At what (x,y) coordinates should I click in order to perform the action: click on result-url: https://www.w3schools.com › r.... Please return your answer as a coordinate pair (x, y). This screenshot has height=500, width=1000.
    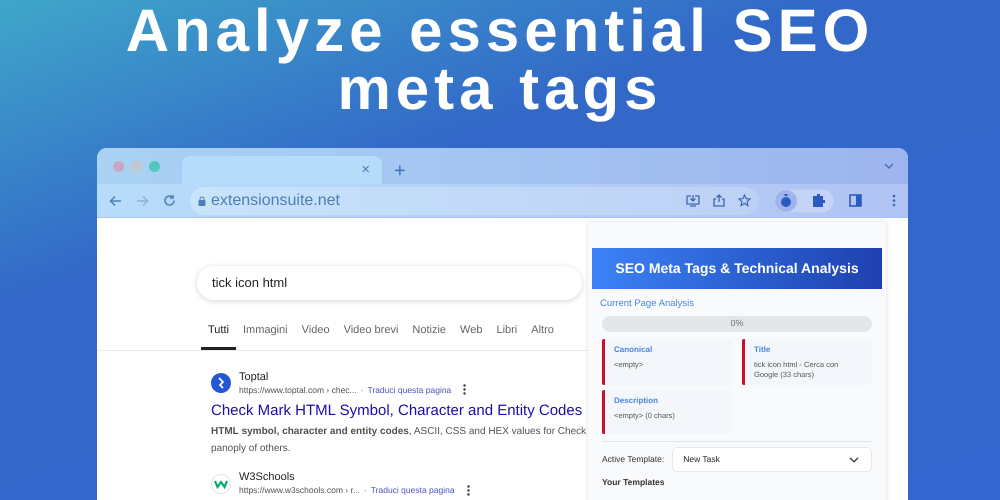
    Looking at the image, I should click on (299, 490).